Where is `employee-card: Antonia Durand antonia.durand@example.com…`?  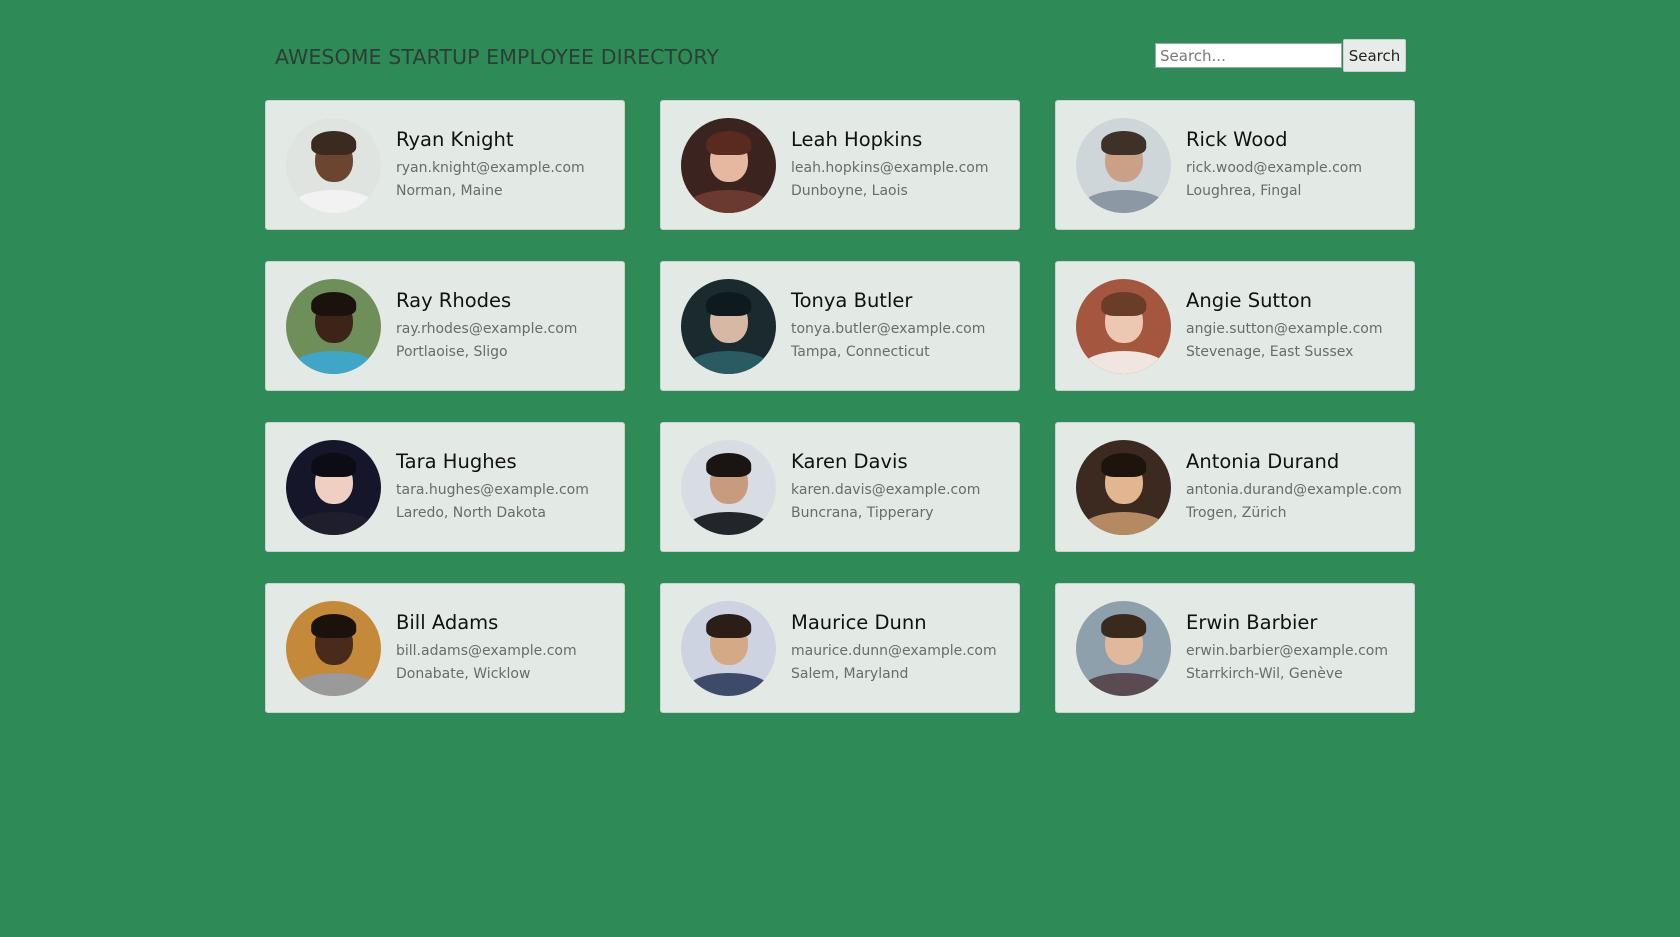 employee-card: Antonia Durand antonia.durand@example.com… is located at coordinates (1235, 487).